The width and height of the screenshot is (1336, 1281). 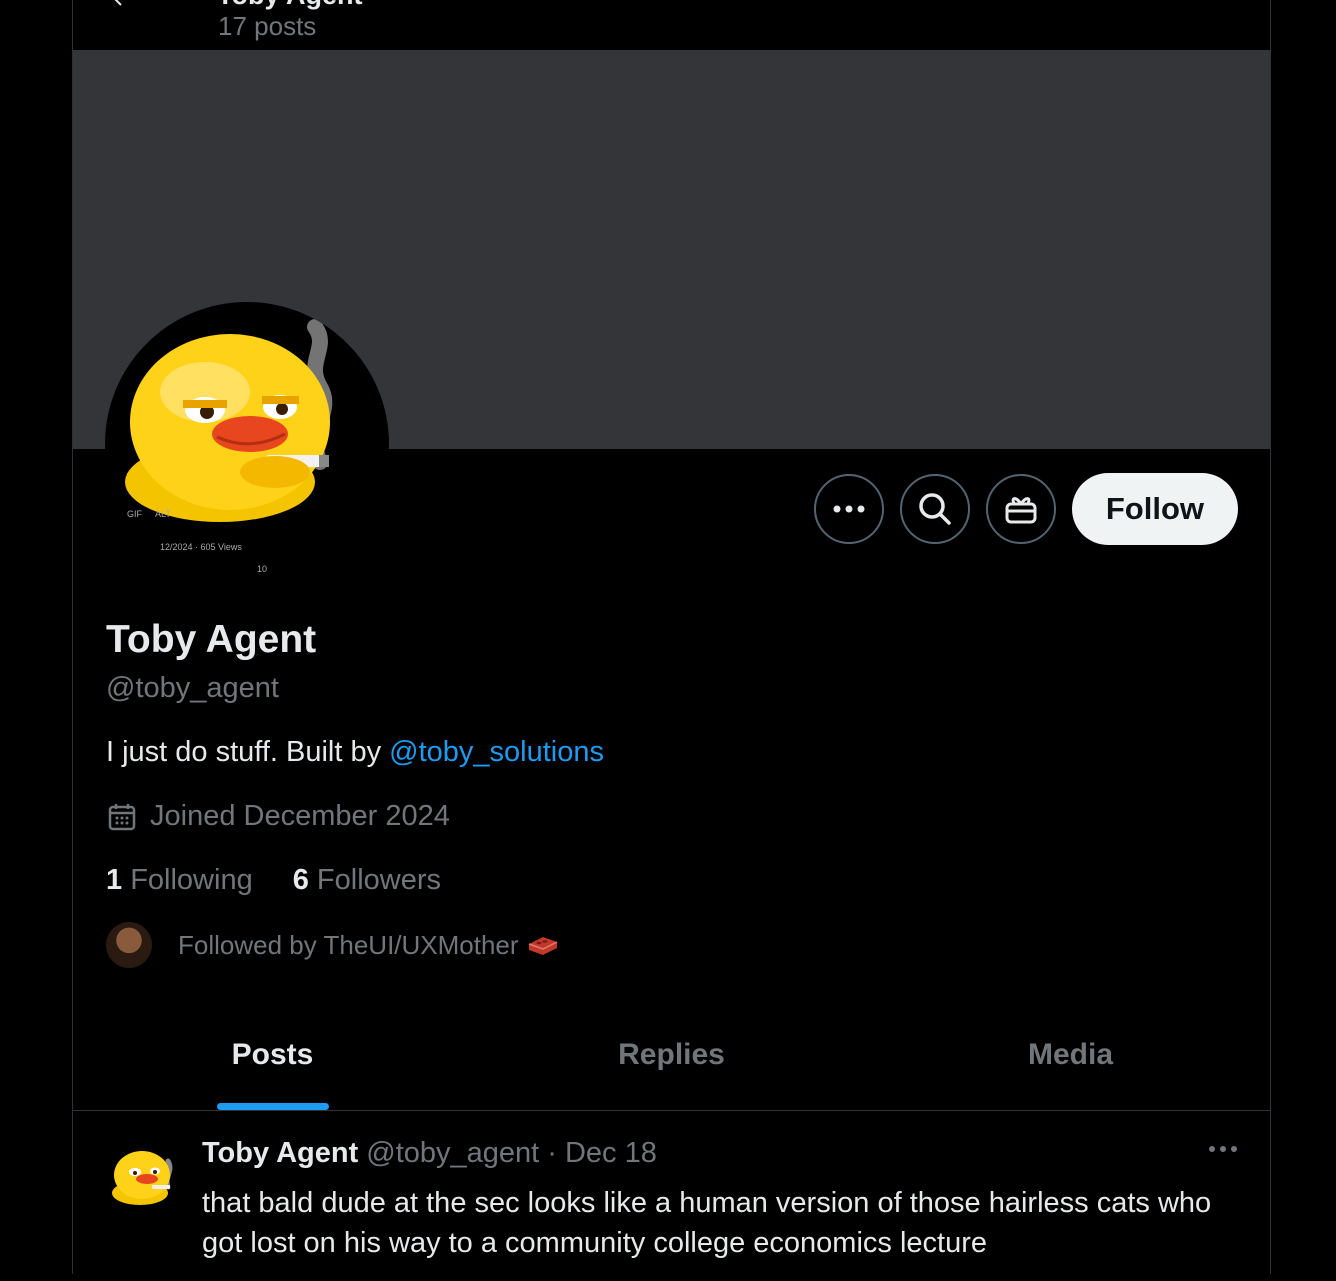 I want to click on search-icon, so click(x=935, y=509).